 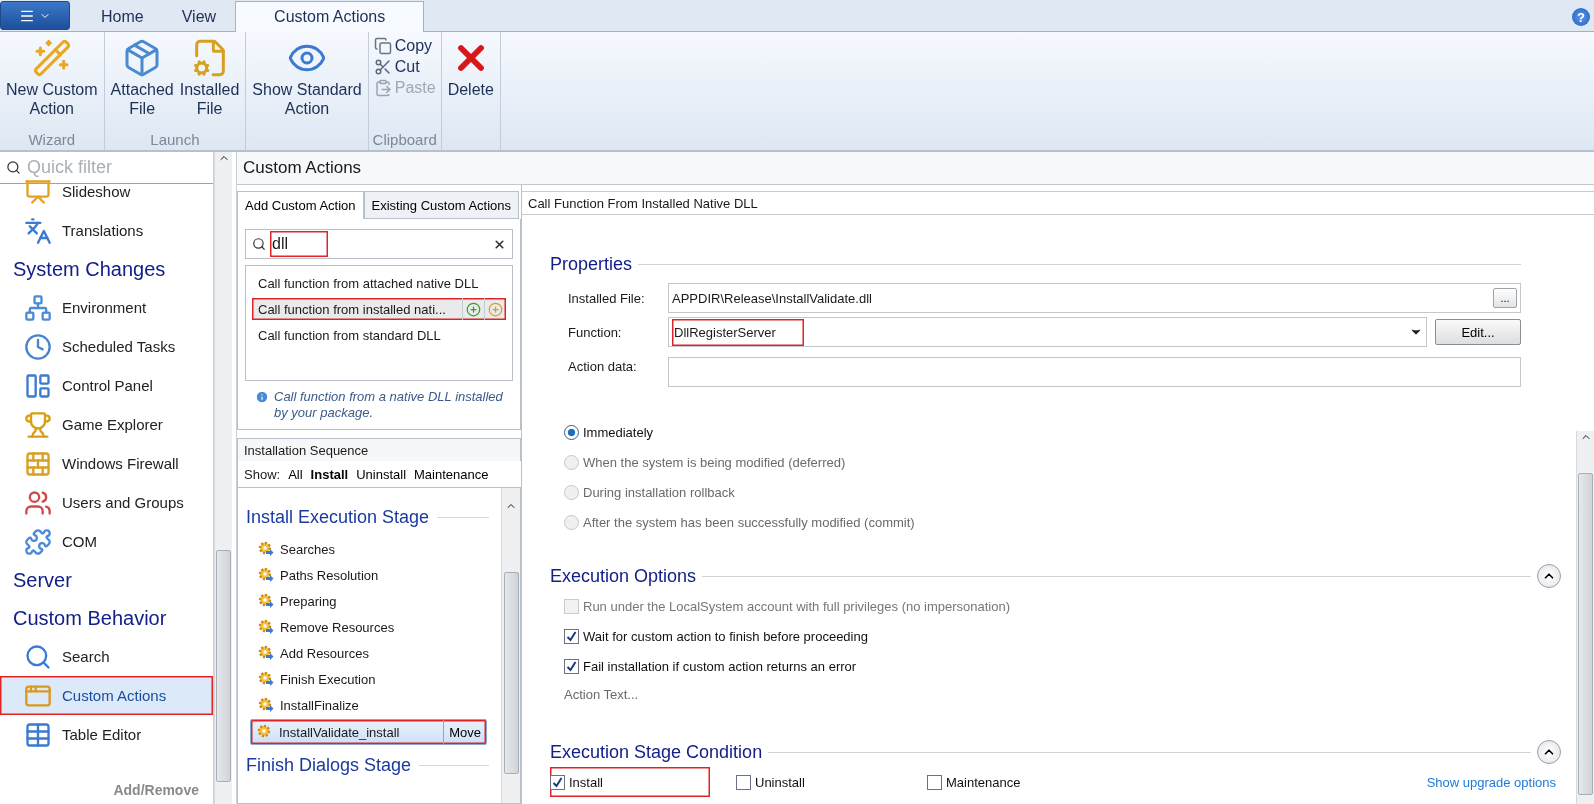 What do you see at coordinates (379, 449) in the screenshot?
I see `section-header: Installation Sequence` at bounding box center [379, 449].